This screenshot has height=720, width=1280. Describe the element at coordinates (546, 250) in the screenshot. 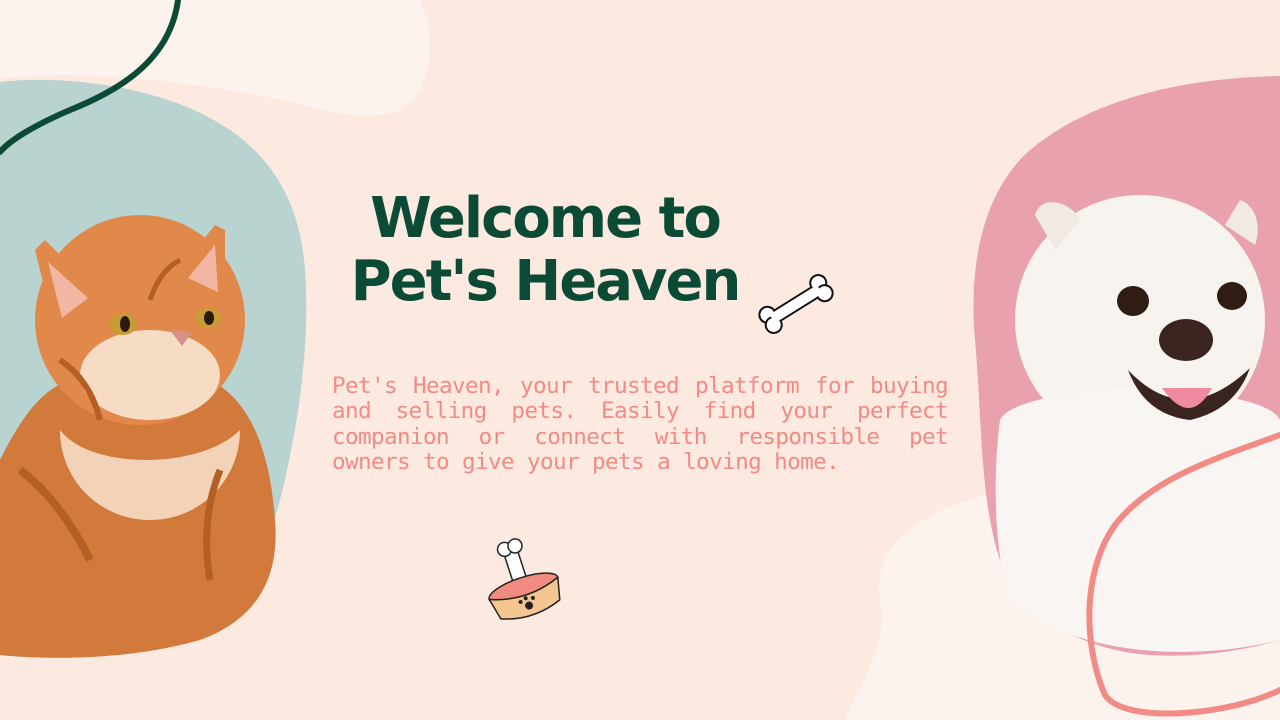

I see `page-title: Welcome to Pet's Heaven` at that location.